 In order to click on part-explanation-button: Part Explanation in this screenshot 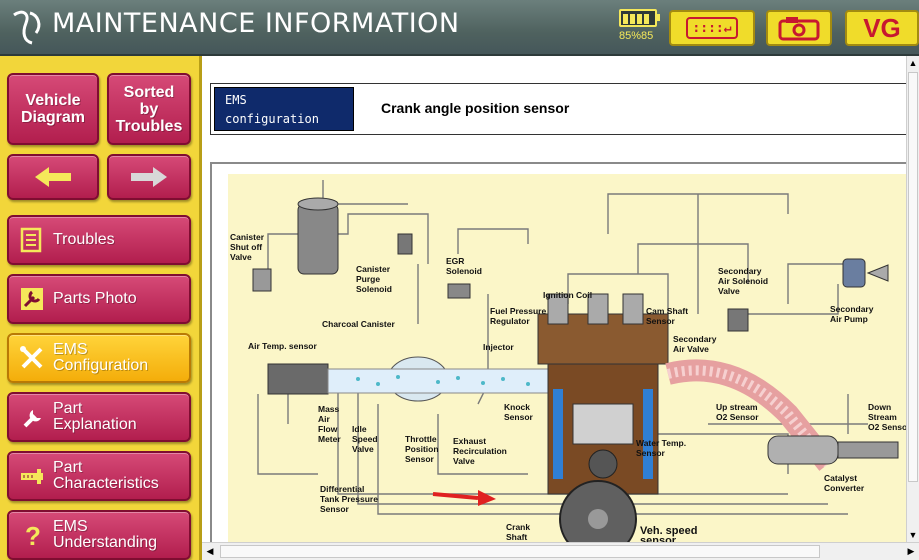, I will do `click(99, 417)`.